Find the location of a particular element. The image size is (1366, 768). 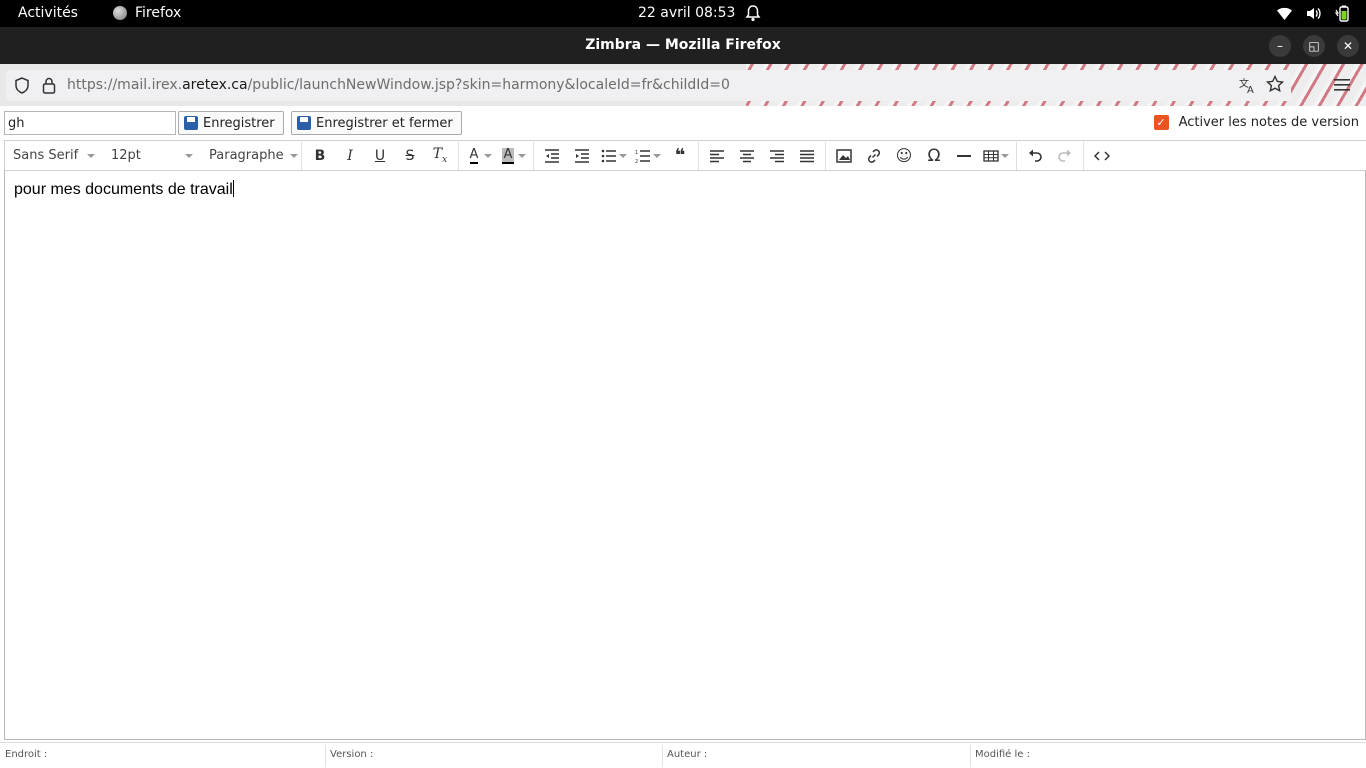

bold-button: B is located at coordinates (320, 156).